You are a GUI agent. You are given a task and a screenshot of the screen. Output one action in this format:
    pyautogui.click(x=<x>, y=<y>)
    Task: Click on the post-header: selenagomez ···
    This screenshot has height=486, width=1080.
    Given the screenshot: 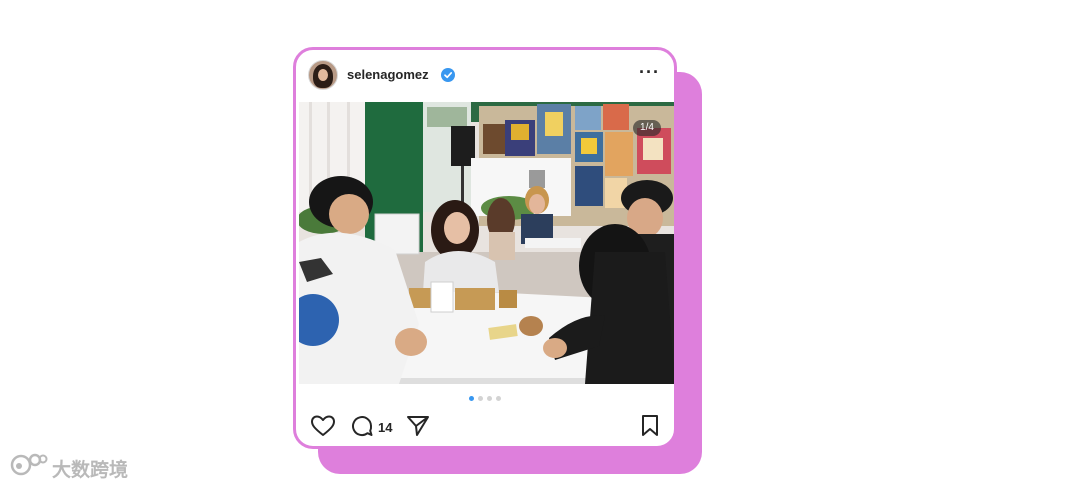 What is the action you would take?
    pyautogui.click(x=485, y=76)
    